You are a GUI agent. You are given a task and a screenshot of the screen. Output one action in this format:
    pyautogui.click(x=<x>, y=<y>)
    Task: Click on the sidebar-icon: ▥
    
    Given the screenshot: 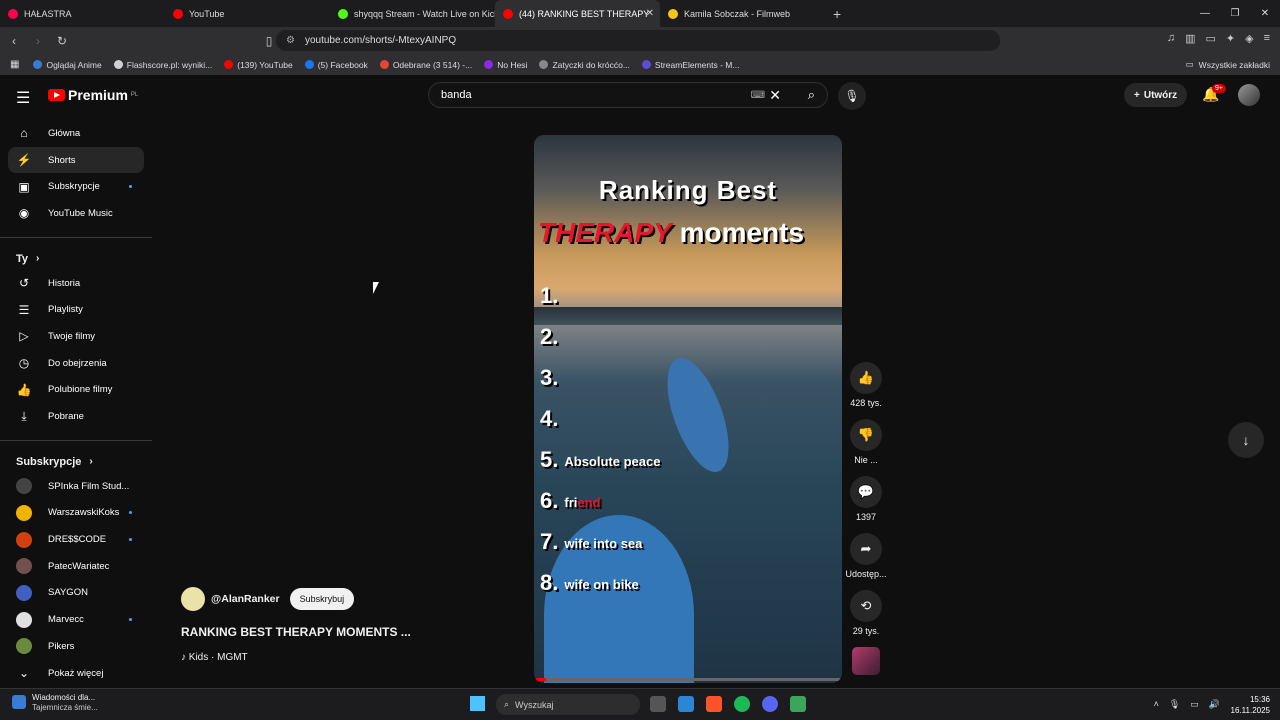 What is the action you would take?
    pyautogui.click(x=1190, y=38)
    